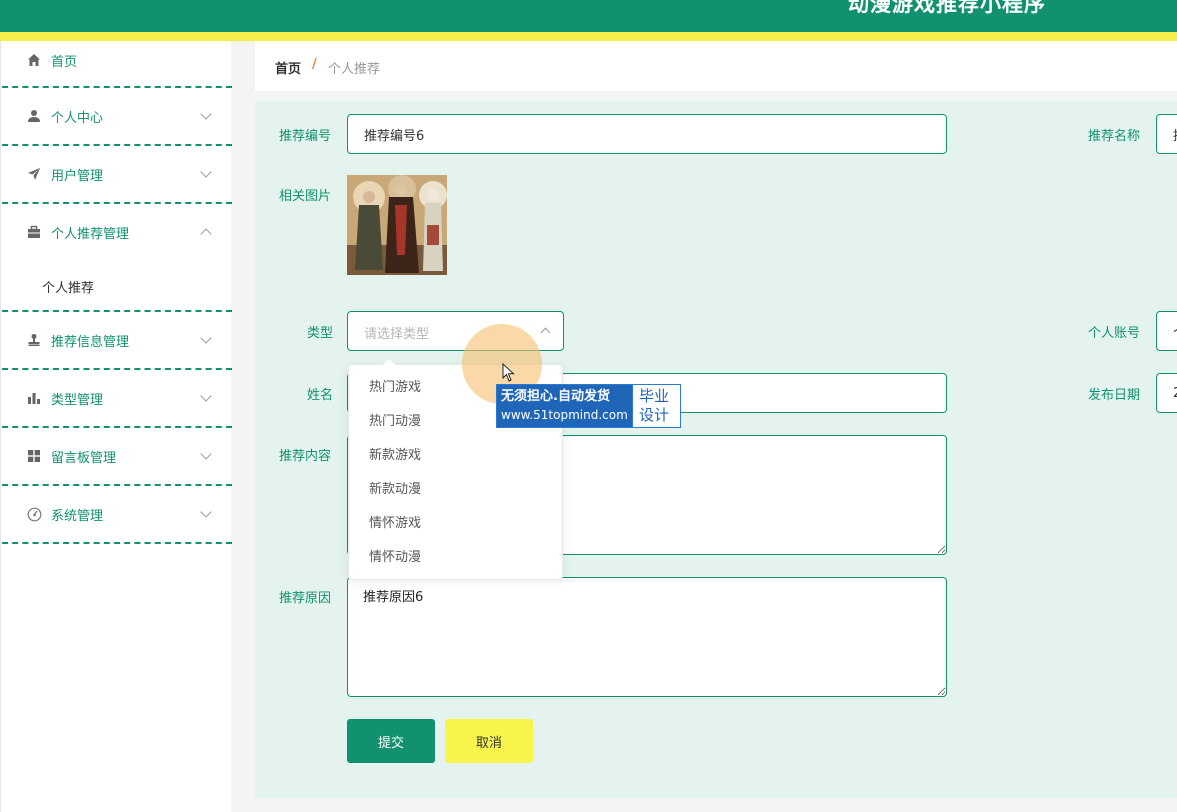  What do you see at coordinates (455, 558) in the screenshot?
I see `type-option: 情怀动漫` at bounding box center [455, 558].